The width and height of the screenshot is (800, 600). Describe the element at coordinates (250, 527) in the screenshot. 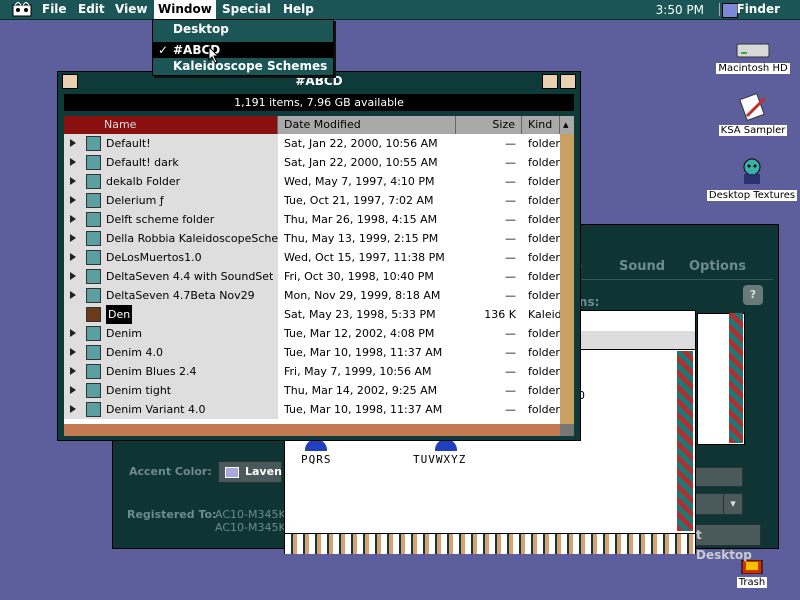

I see `registration-code-2: AC10-M345K` at that location.